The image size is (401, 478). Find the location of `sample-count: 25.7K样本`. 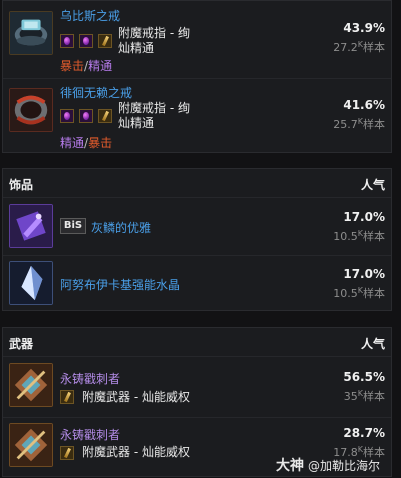

sample-count: 25.7K样本 is located at coordinates (359, 124).